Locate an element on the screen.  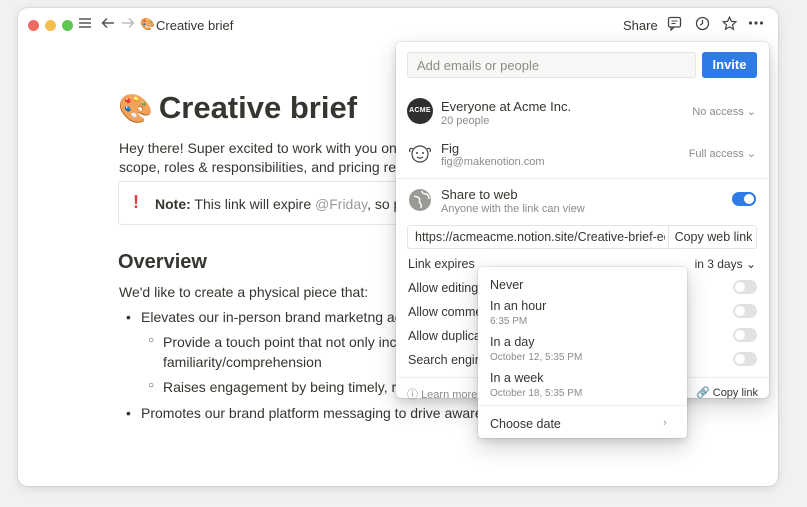
access-label: Full access is located at coordinates (716, 154).